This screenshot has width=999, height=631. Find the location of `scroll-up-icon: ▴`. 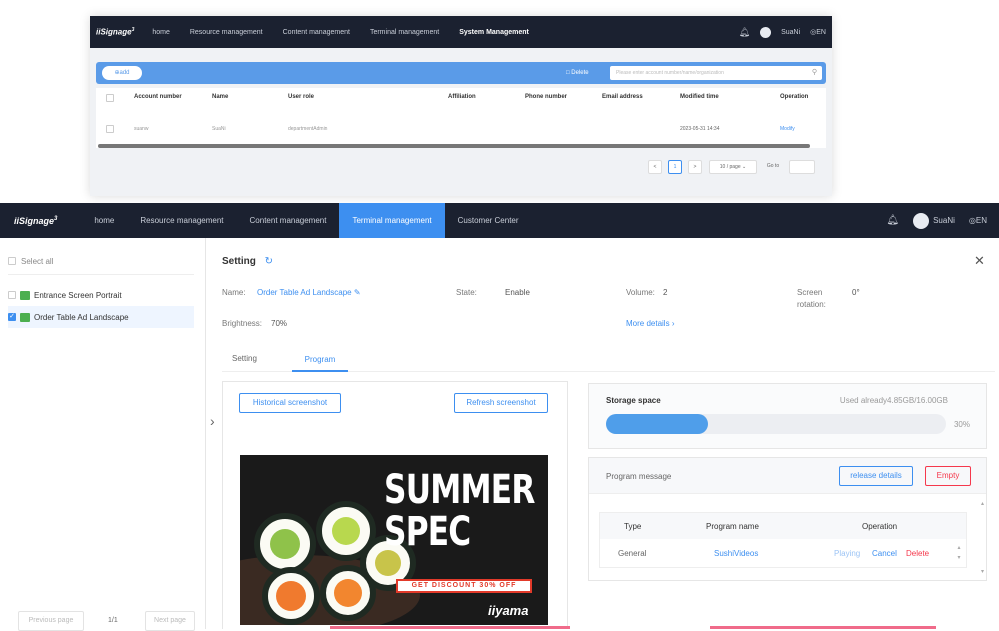

scroll-up-icon: ▴ is located at coordinates (982, 503).